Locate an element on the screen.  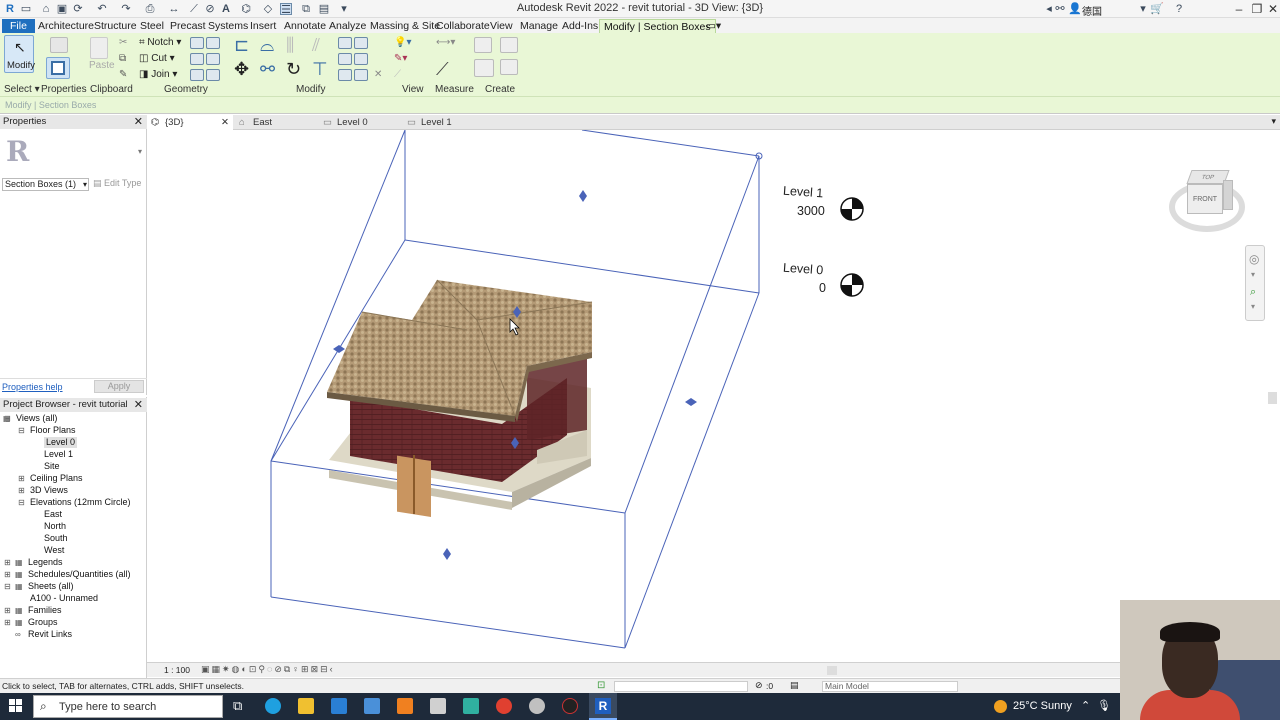
browser-item: Level 0 is located at coordinates (61, 442).